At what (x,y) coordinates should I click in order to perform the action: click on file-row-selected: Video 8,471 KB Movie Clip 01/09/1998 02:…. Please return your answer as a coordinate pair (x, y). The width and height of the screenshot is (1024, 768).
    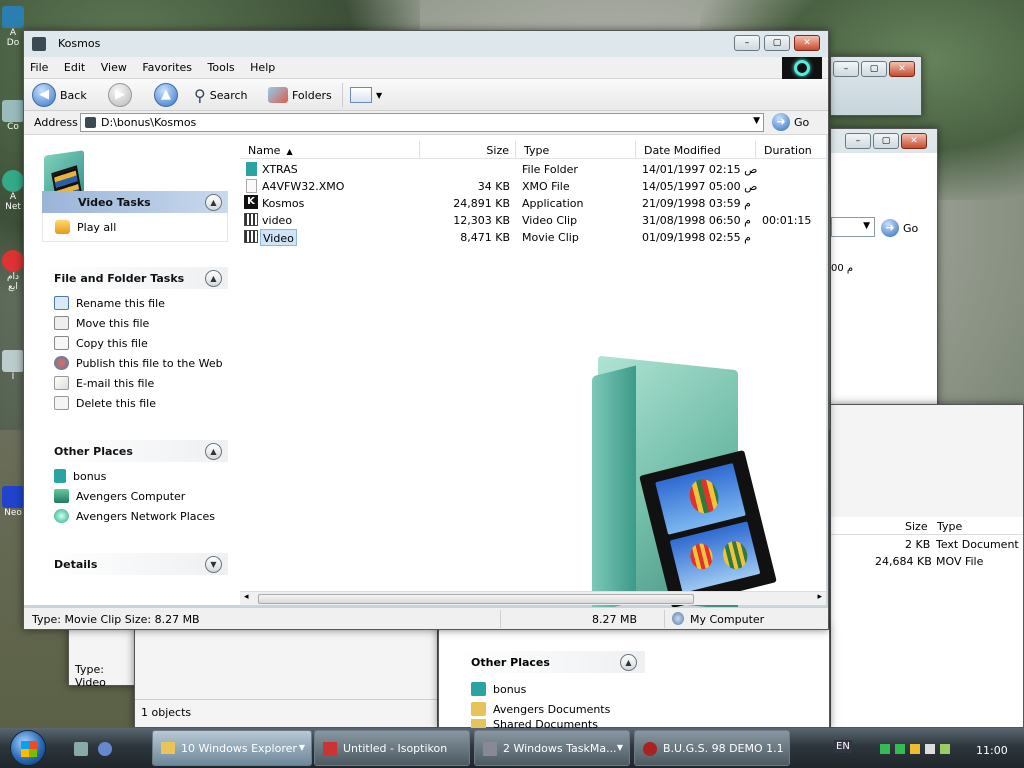
    Looking at the image, I should click on (533, 237).